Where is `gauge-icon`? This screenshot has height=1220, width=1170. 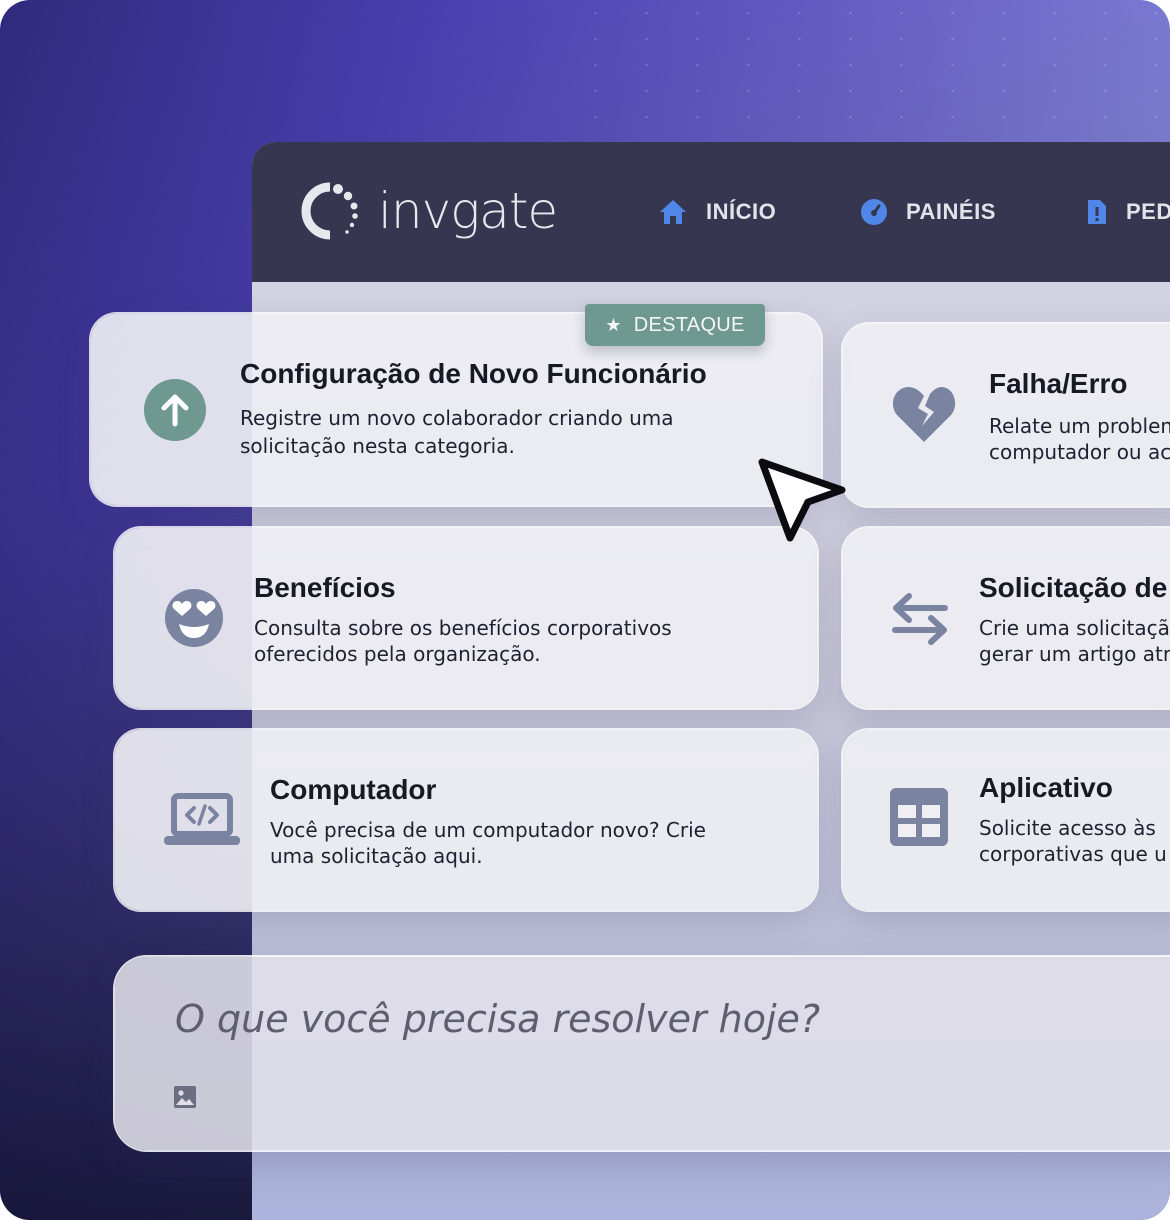 gauge-icon is located at coordinates (874, 212).